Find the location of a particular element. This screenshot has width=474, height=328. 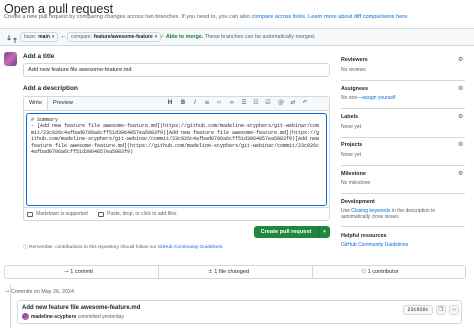

files-stat: ± 1 file changed is located at coordinates (228, 272).